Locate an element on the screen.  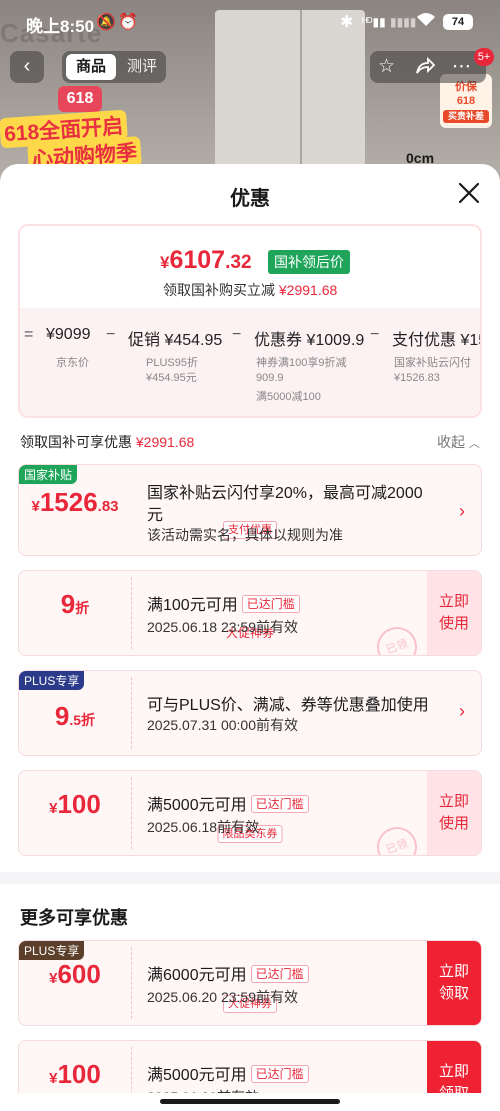
price-dec: .32 is located at coordinates (238, 262).